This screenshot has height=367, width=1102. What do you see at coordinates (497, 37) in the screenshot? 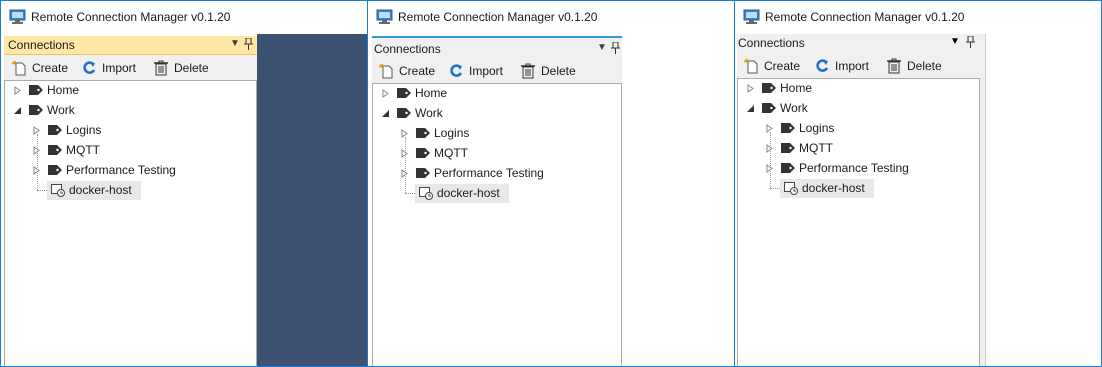
I see `active-accent-line` at bounding box center [497, 37].